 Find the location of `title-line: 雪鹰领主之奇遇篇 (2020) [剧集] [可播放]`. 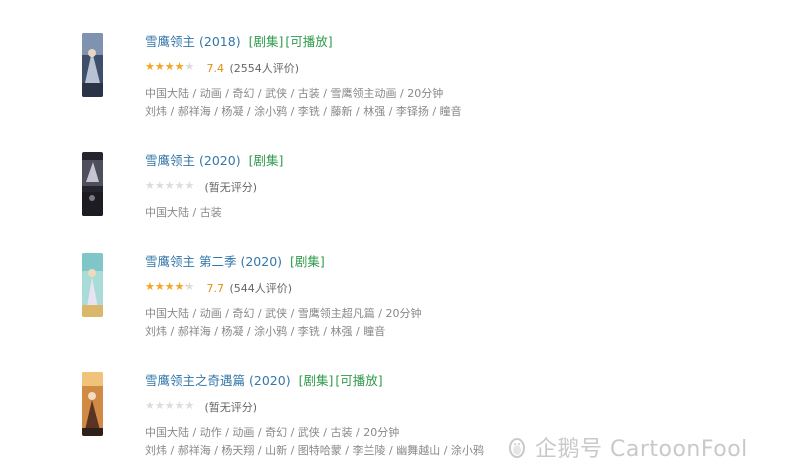

title-line: 雪鹰领主之奇遇篇 (2020) [剧集] [可播放] is located at coordinates (365, 381).